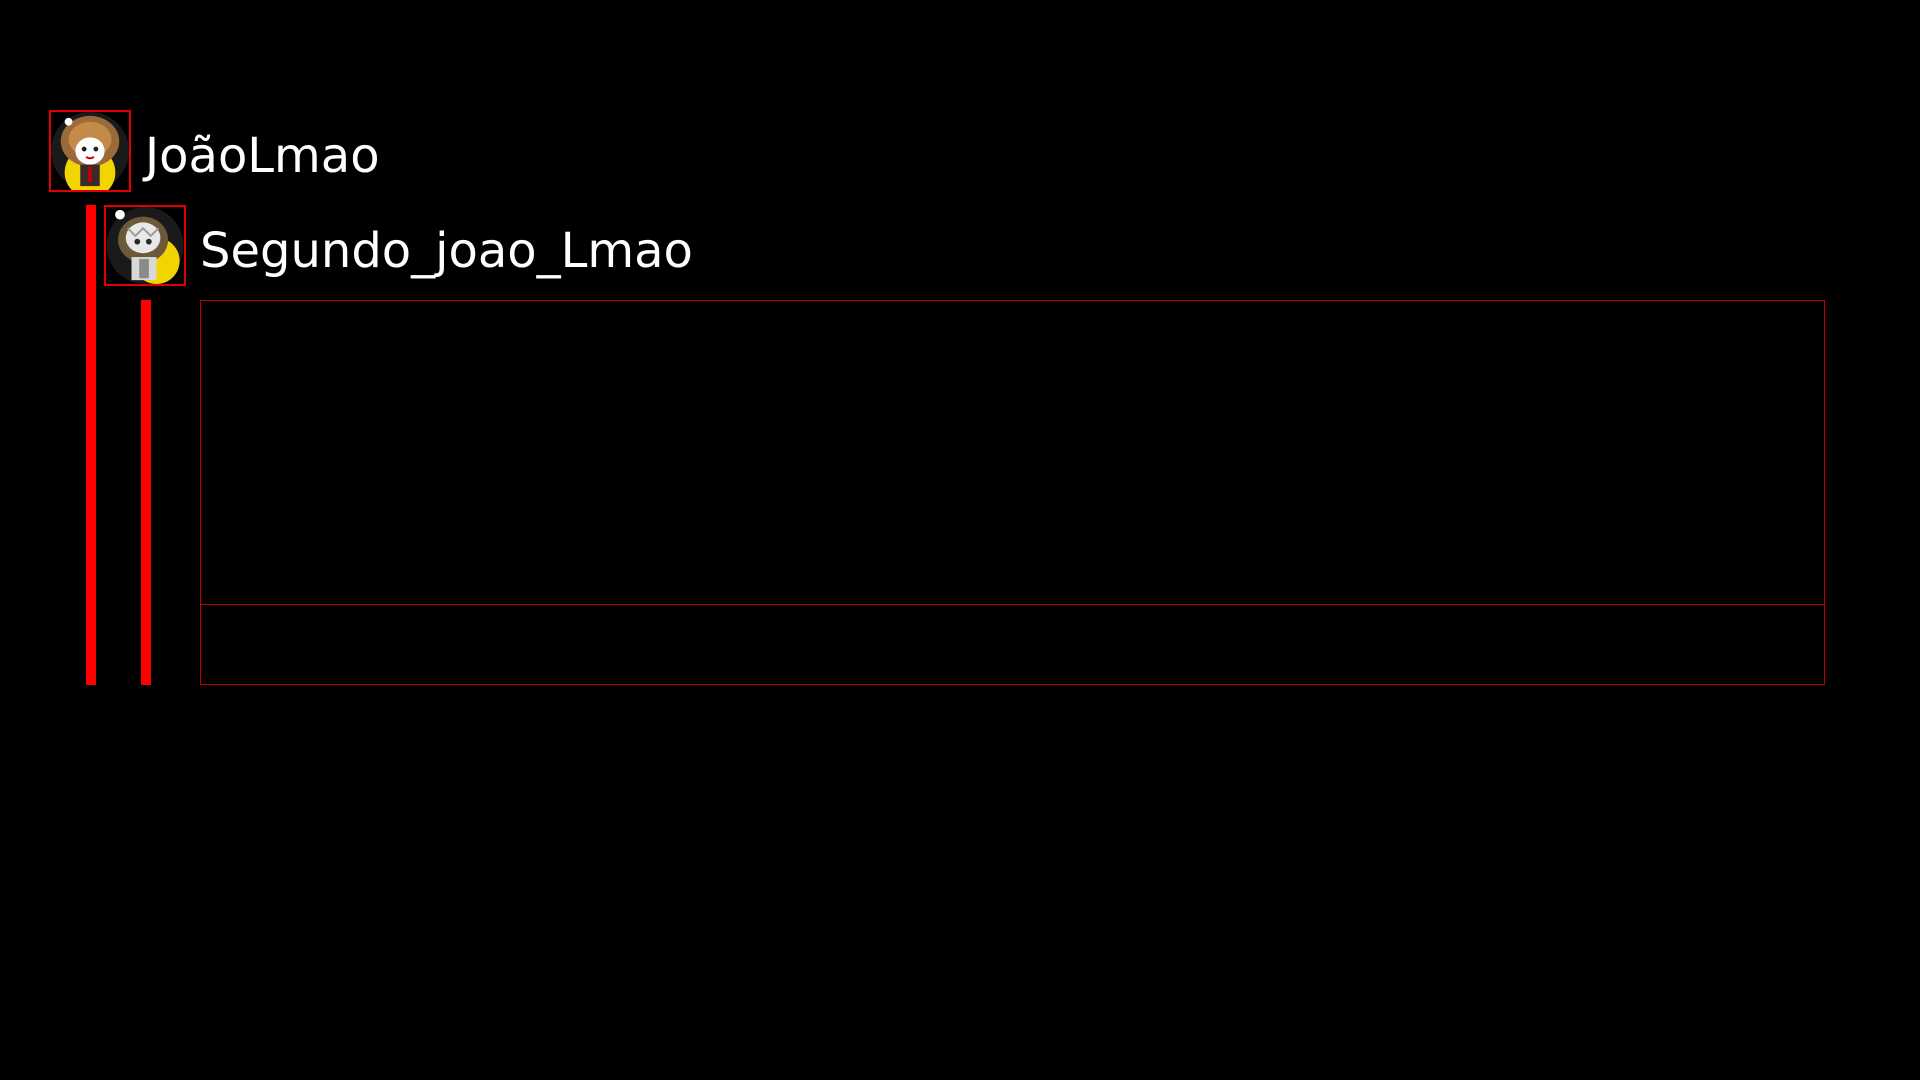 This screenshot has height=1080, width=1920. I want to click on comment-action-bar, so click(1012, 644).